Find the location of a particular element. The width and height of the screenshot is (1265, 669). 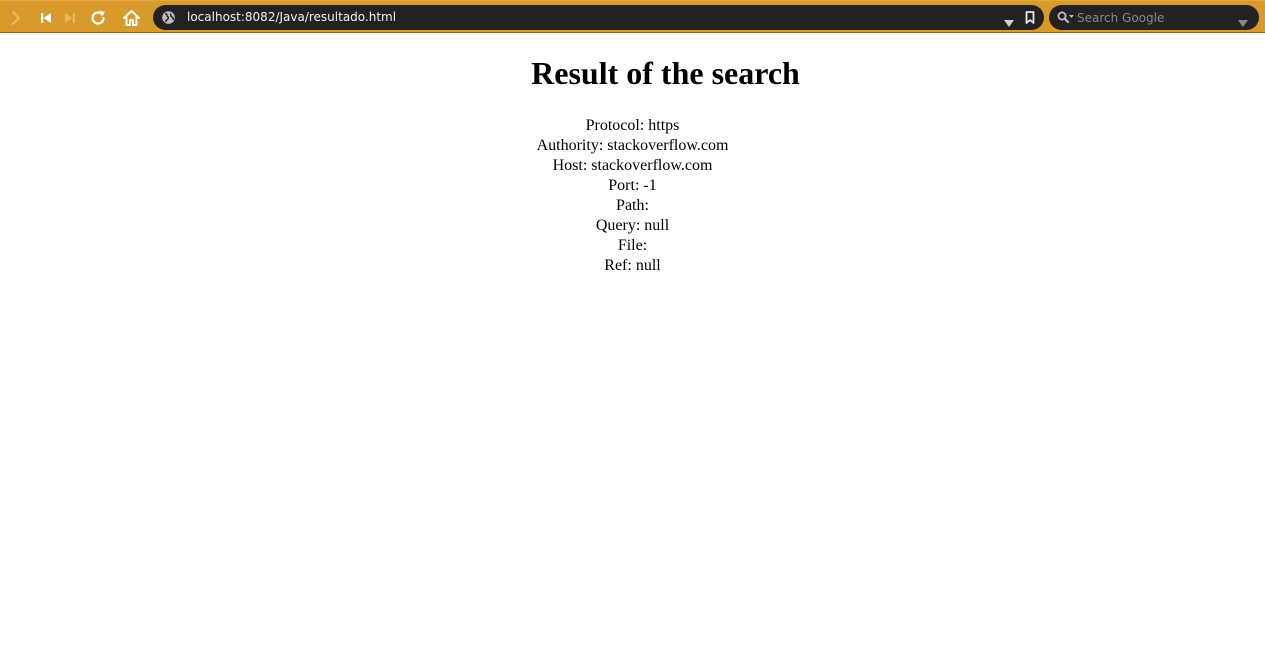

query-line: Query: null is located at coordinates (632, 225).